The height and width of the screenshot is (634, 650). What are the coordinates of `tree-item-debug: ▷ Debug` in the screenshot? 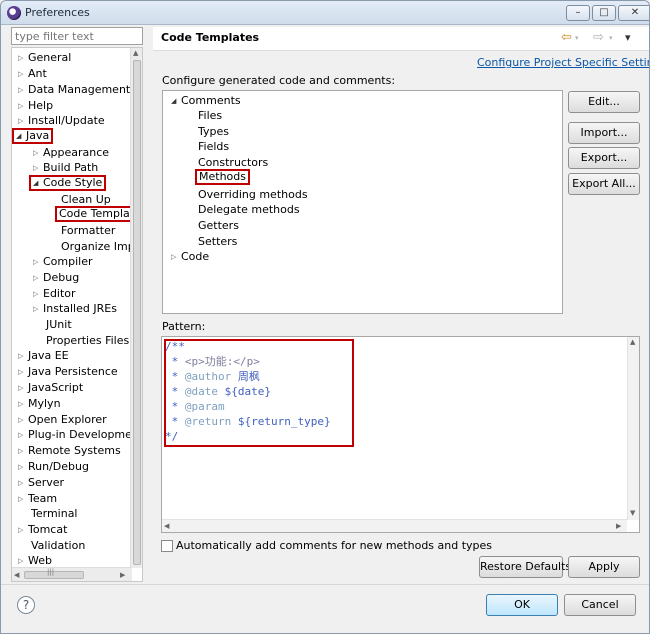 It's located at (56, 278).